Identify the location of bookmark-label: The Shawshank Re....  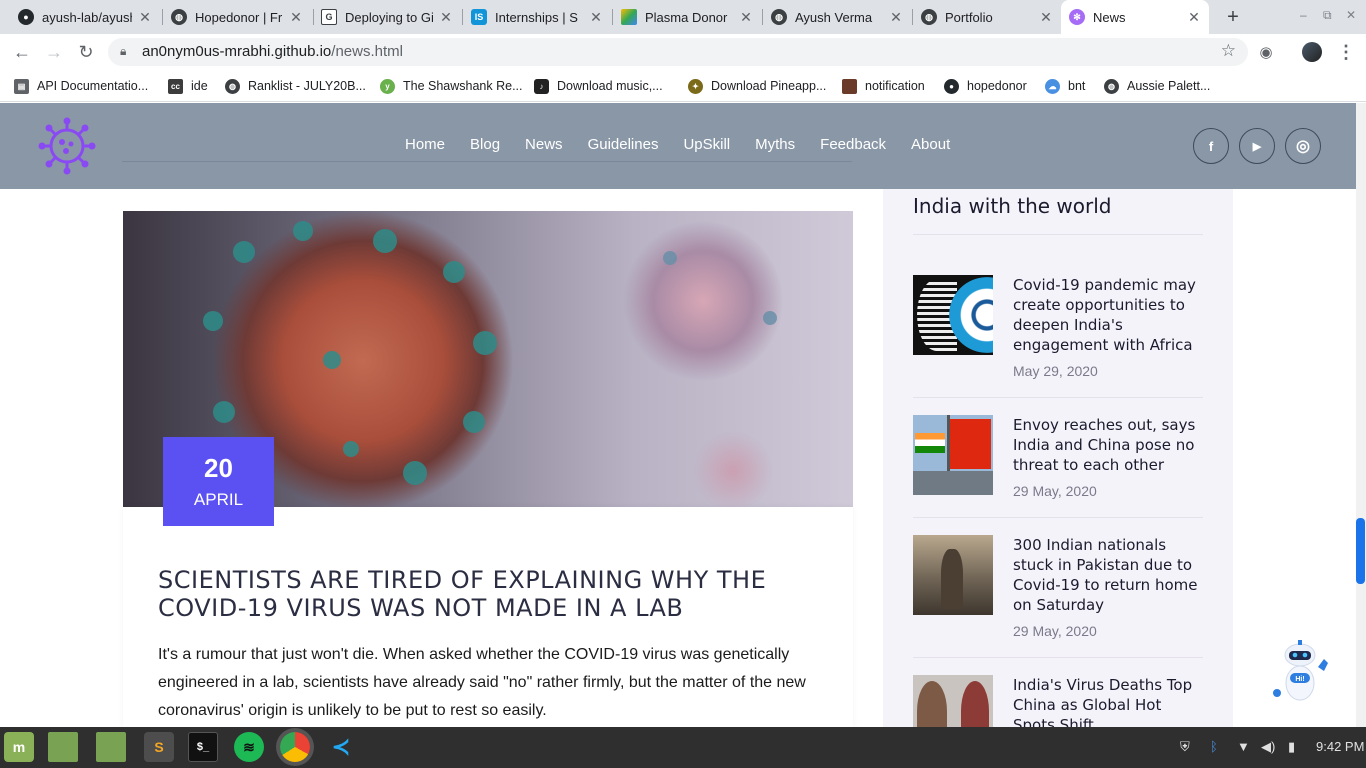
(463, 86).